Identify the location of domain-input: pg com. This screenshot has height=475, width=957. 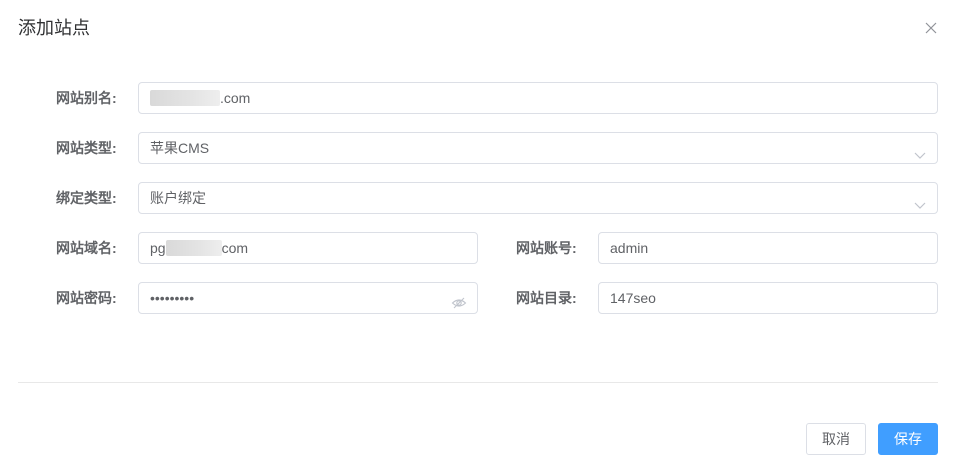
(308, 248).